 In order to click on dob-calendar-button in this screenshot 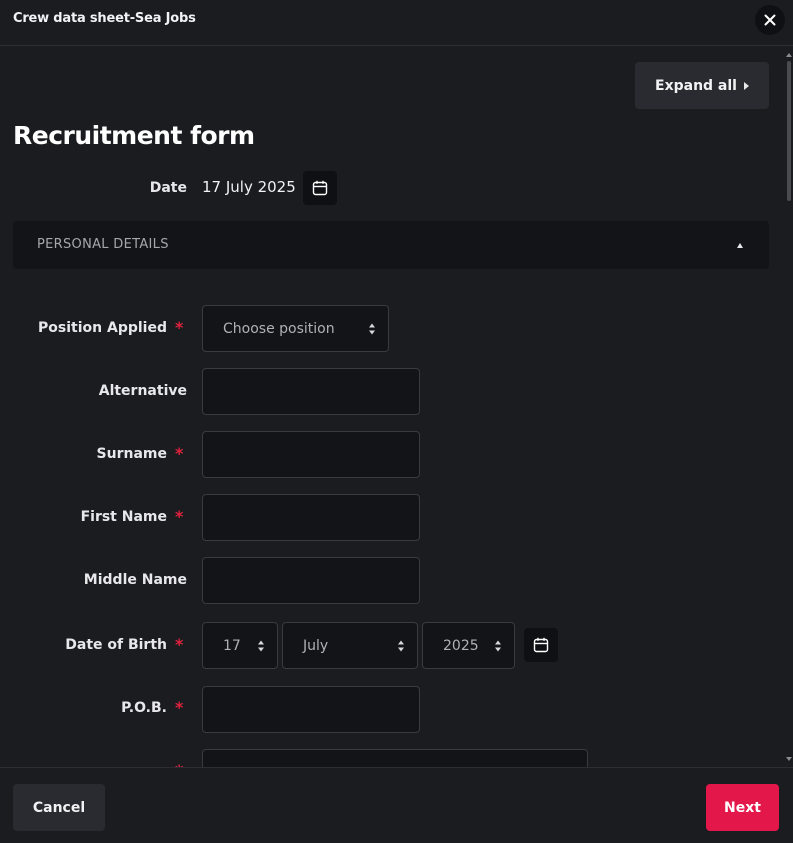, I will do `click(541, 645)`.